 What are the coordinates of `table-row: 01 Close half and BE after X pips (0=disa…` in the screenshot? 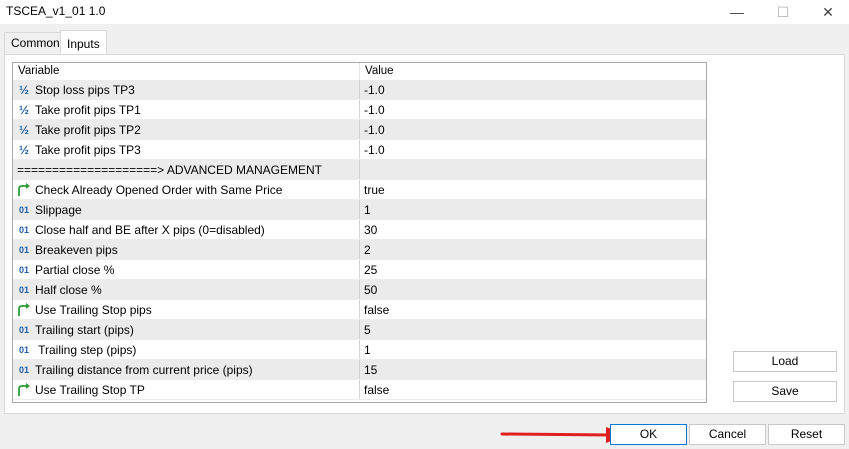 It's located at (359, 230).